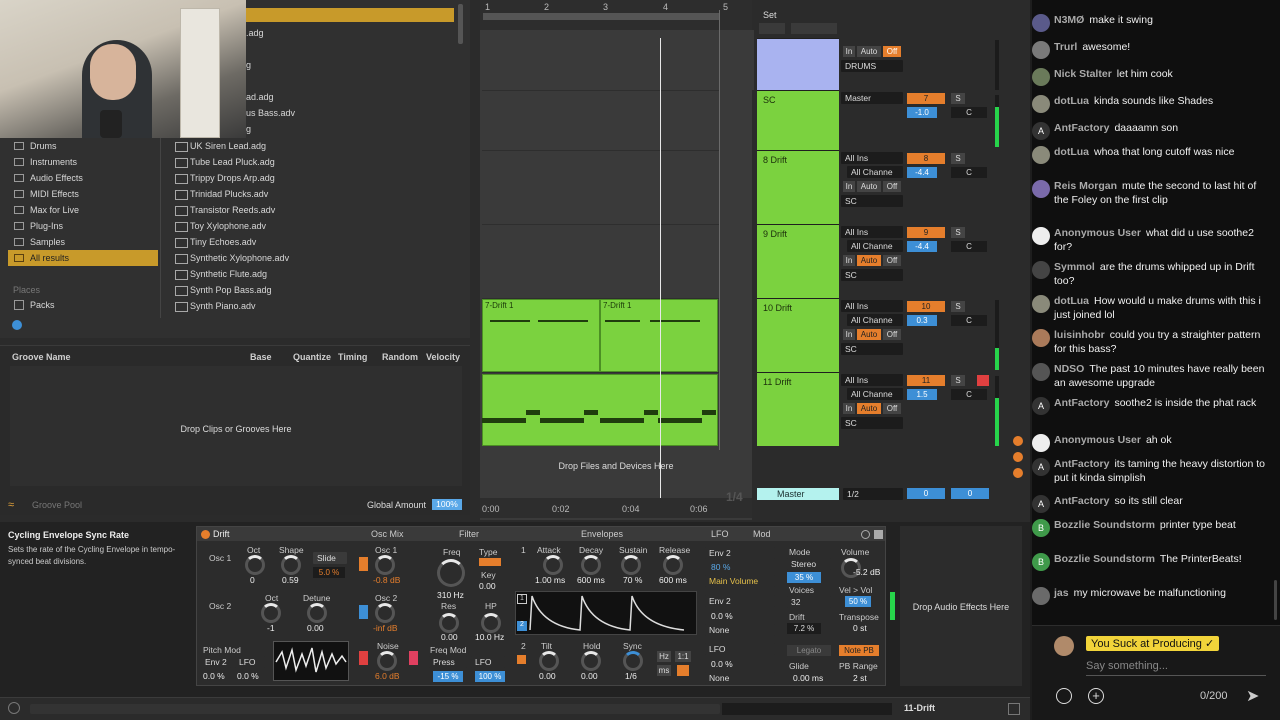  What do you see at coordinates (317, 194) in the screenshot?
I see `browser-file: Trinidad Plucks.adv` at bounding box center [317, 194].